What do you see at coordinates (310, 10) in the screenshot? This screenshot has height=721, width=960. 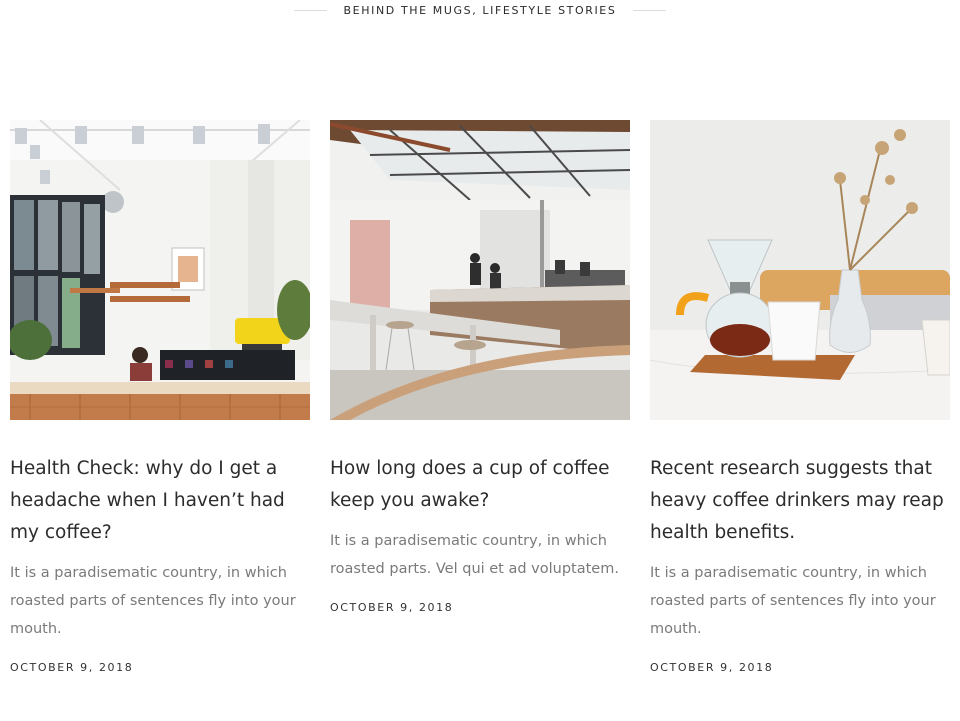 I see `header-divider-left` at bounding box center [310, 10].